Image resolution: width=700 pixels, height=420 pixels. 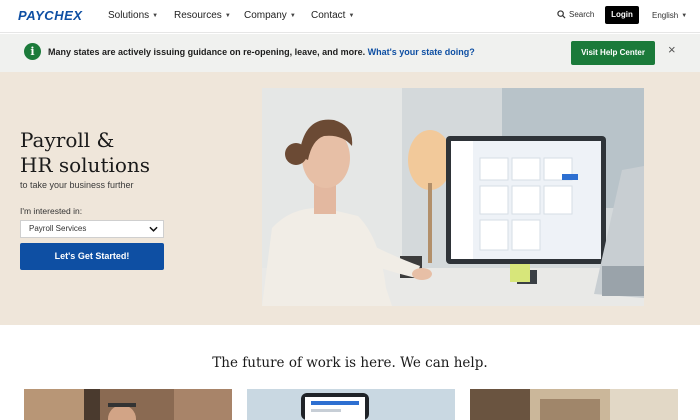 I want to click on hero-title-line2: HR solutions, so click(x=85, y=165).